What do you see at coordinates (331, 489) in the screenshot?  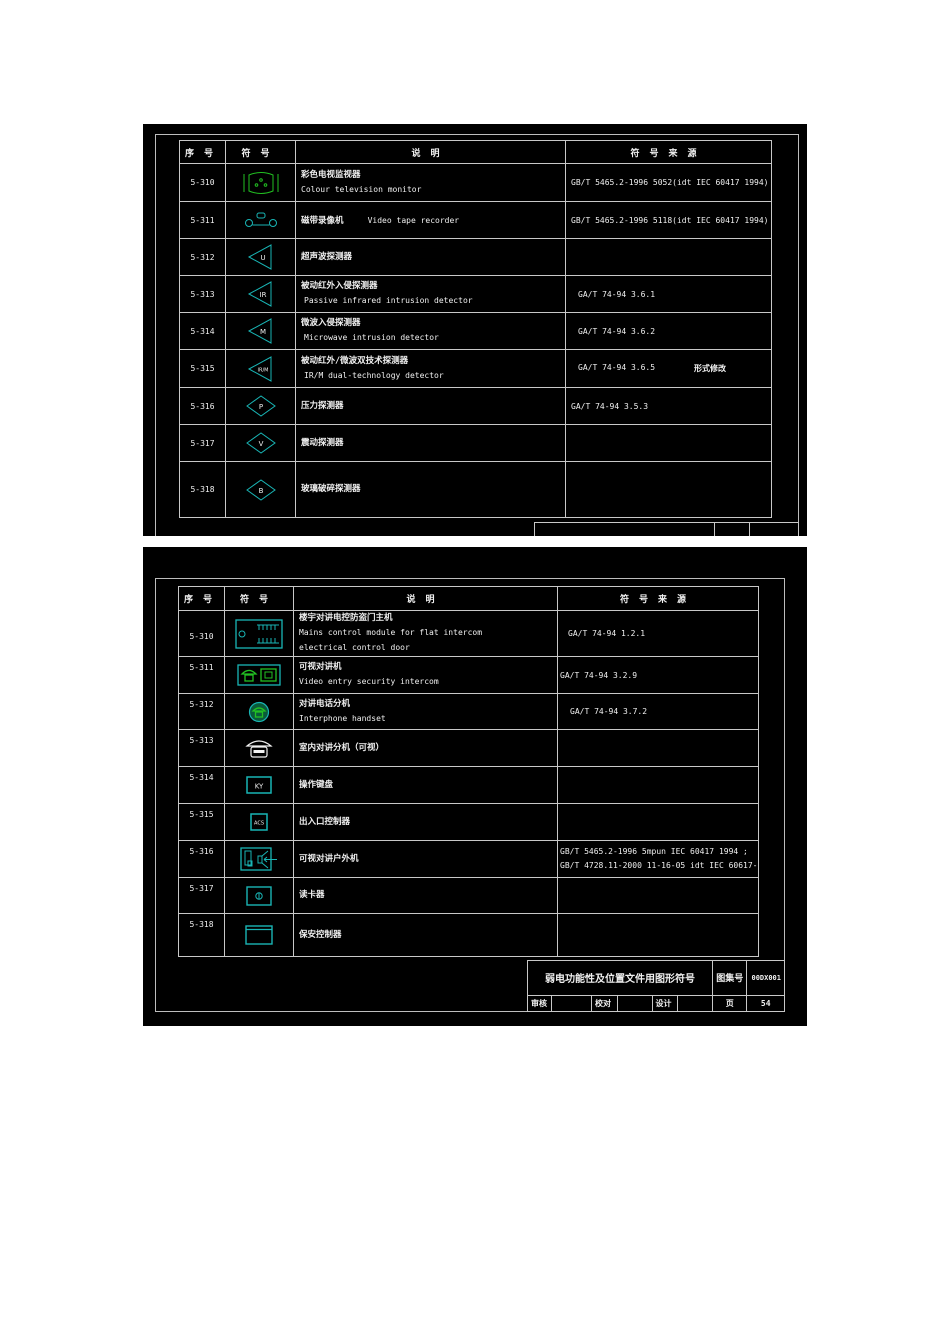 I see `description-cn: 玻璃破碎探测器` at bounding box center [331, 489].